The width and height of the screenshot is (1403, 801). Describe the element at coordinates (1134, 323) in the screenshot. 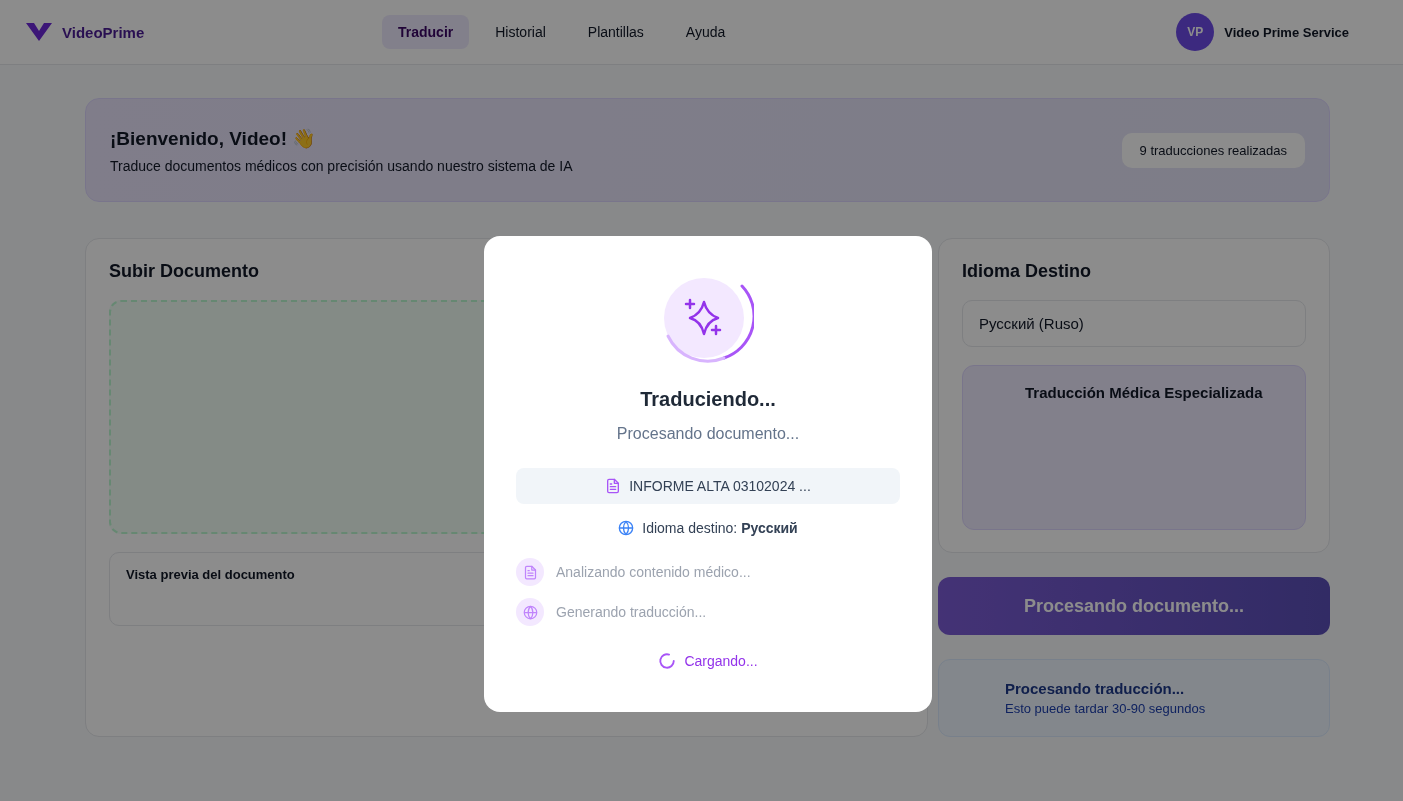

I see `language-select: Русский (Ruso)` at that location.